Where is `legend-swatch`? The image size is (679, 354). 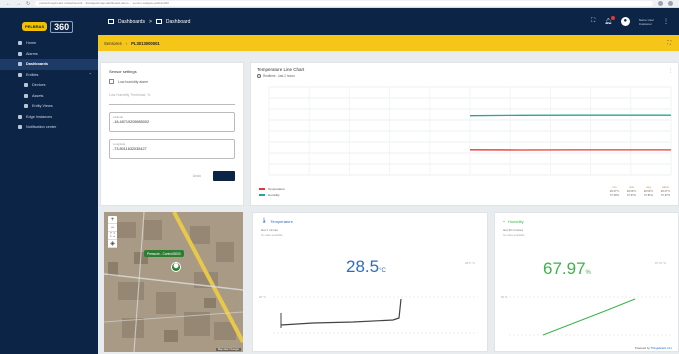
legend-swatch is located at coordinates (262, 195).